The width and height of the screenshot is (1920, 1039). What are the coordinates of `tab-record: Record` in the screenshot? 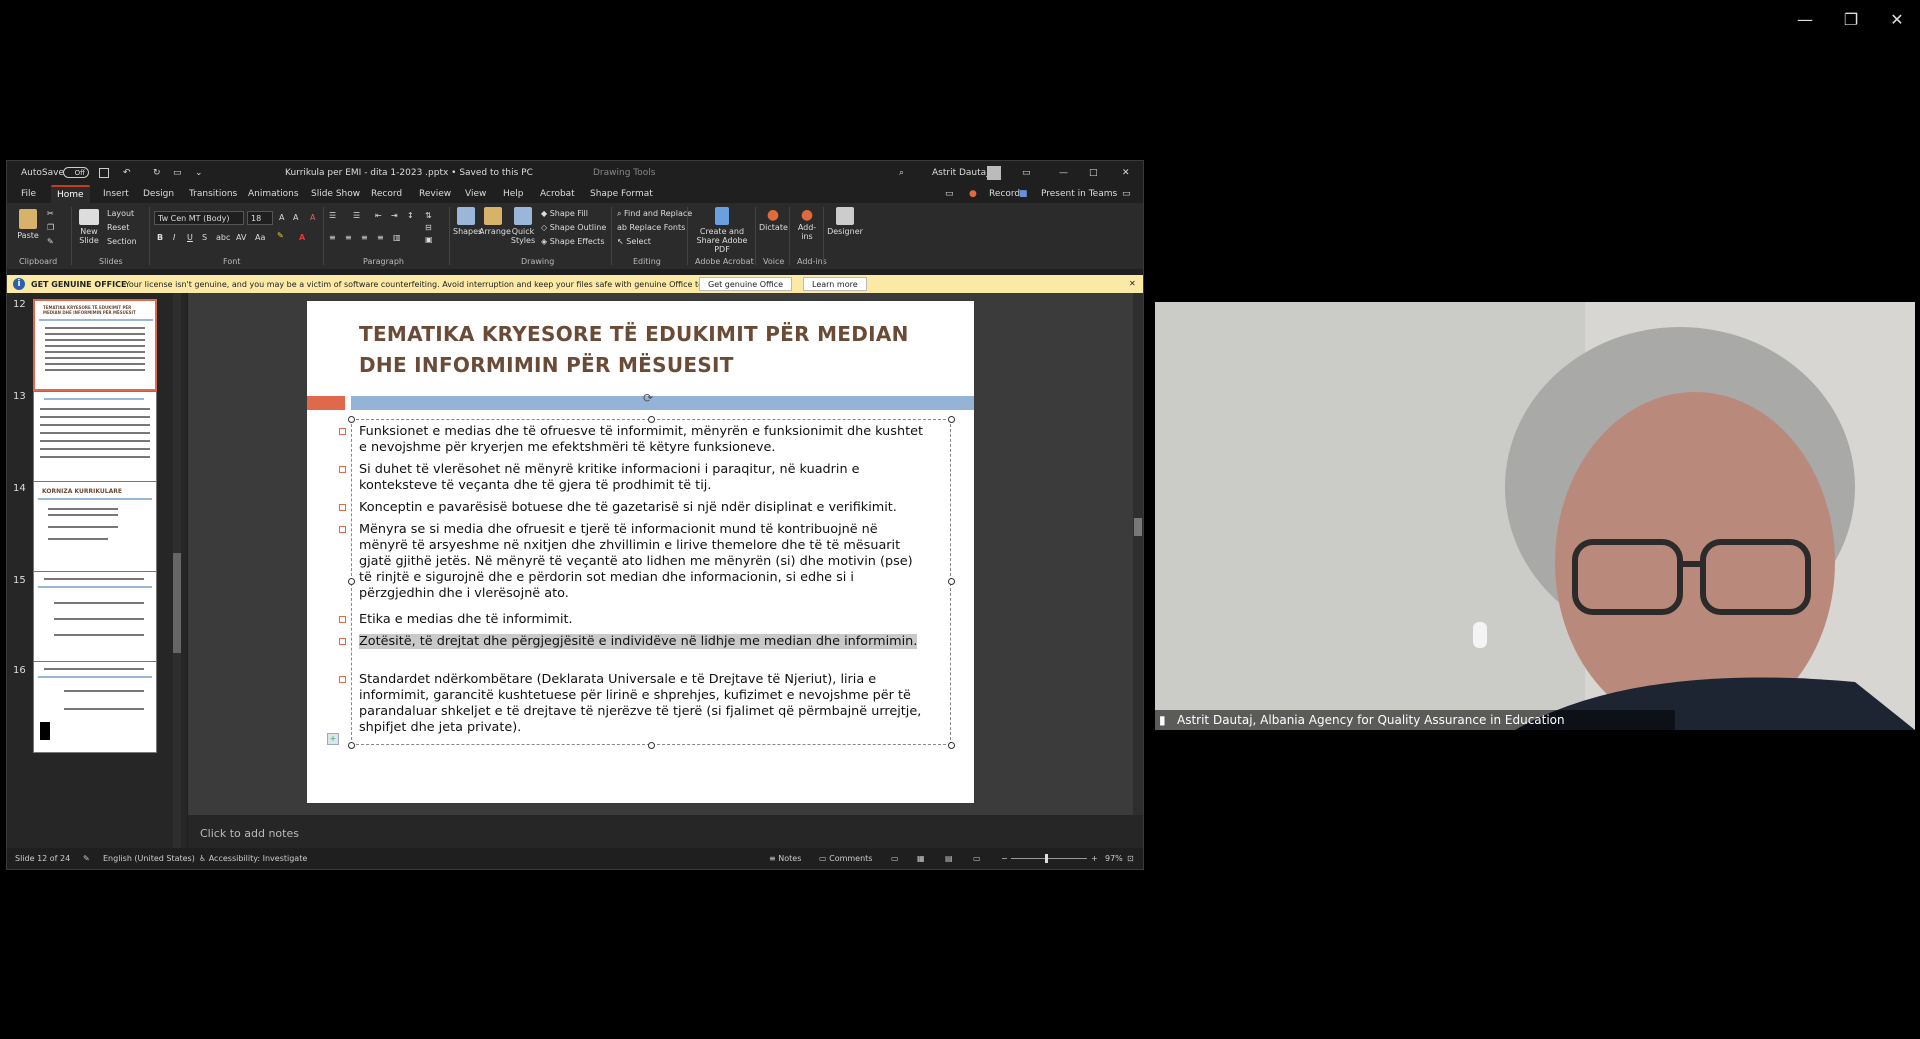 It's located at (386, 194).